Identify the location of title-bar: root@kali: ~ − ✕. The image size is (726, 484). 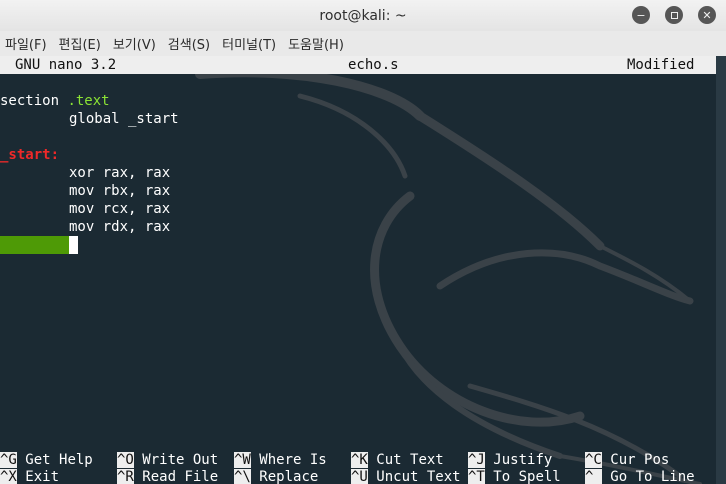
(363, 15).